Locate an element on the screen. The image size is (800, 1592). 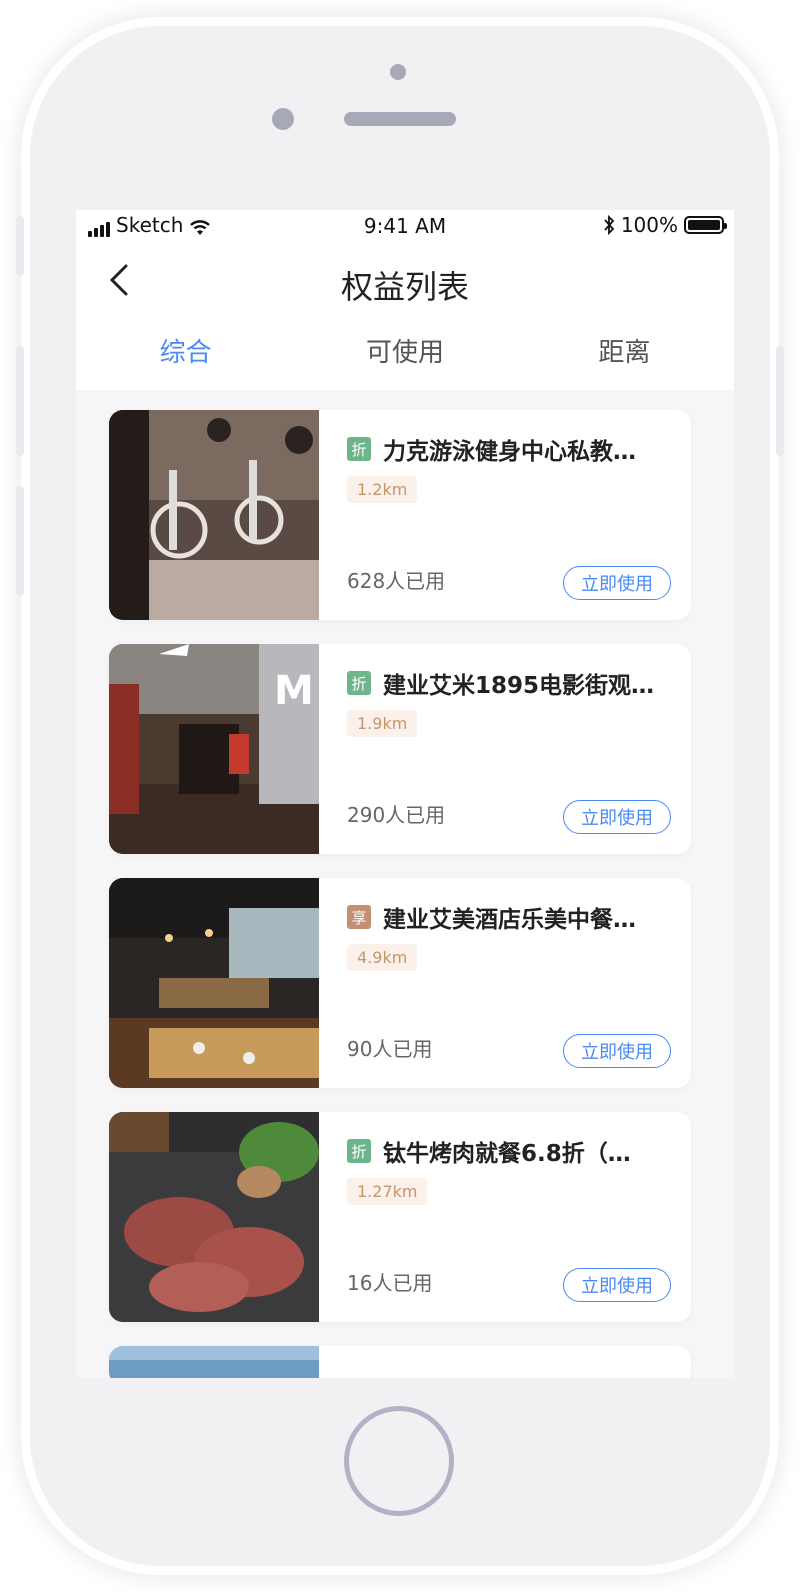
bluetooth-icon is located at coordinates (609, 225).